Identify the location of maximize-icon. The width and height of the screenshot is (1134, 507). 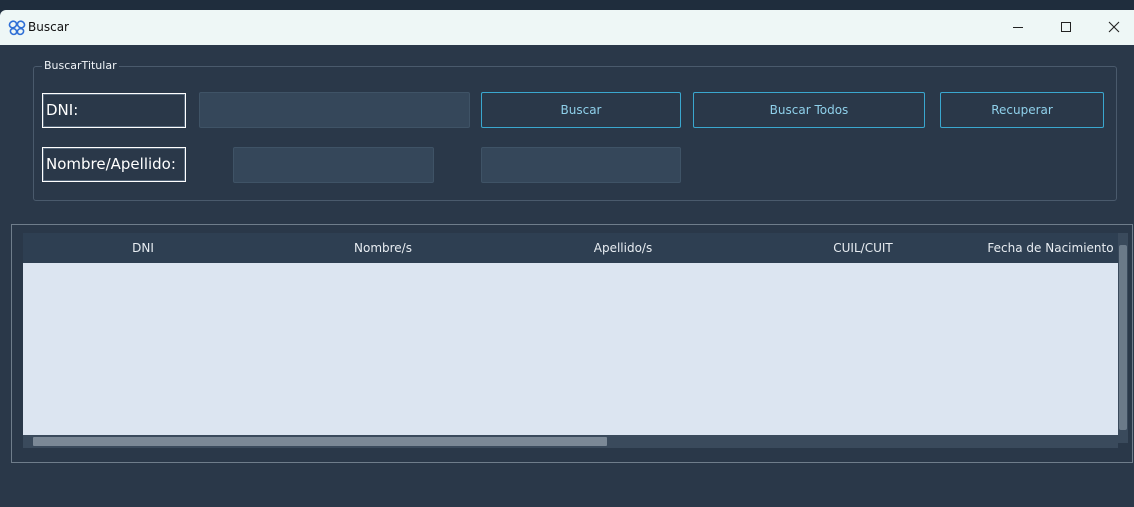
(1066, 27).